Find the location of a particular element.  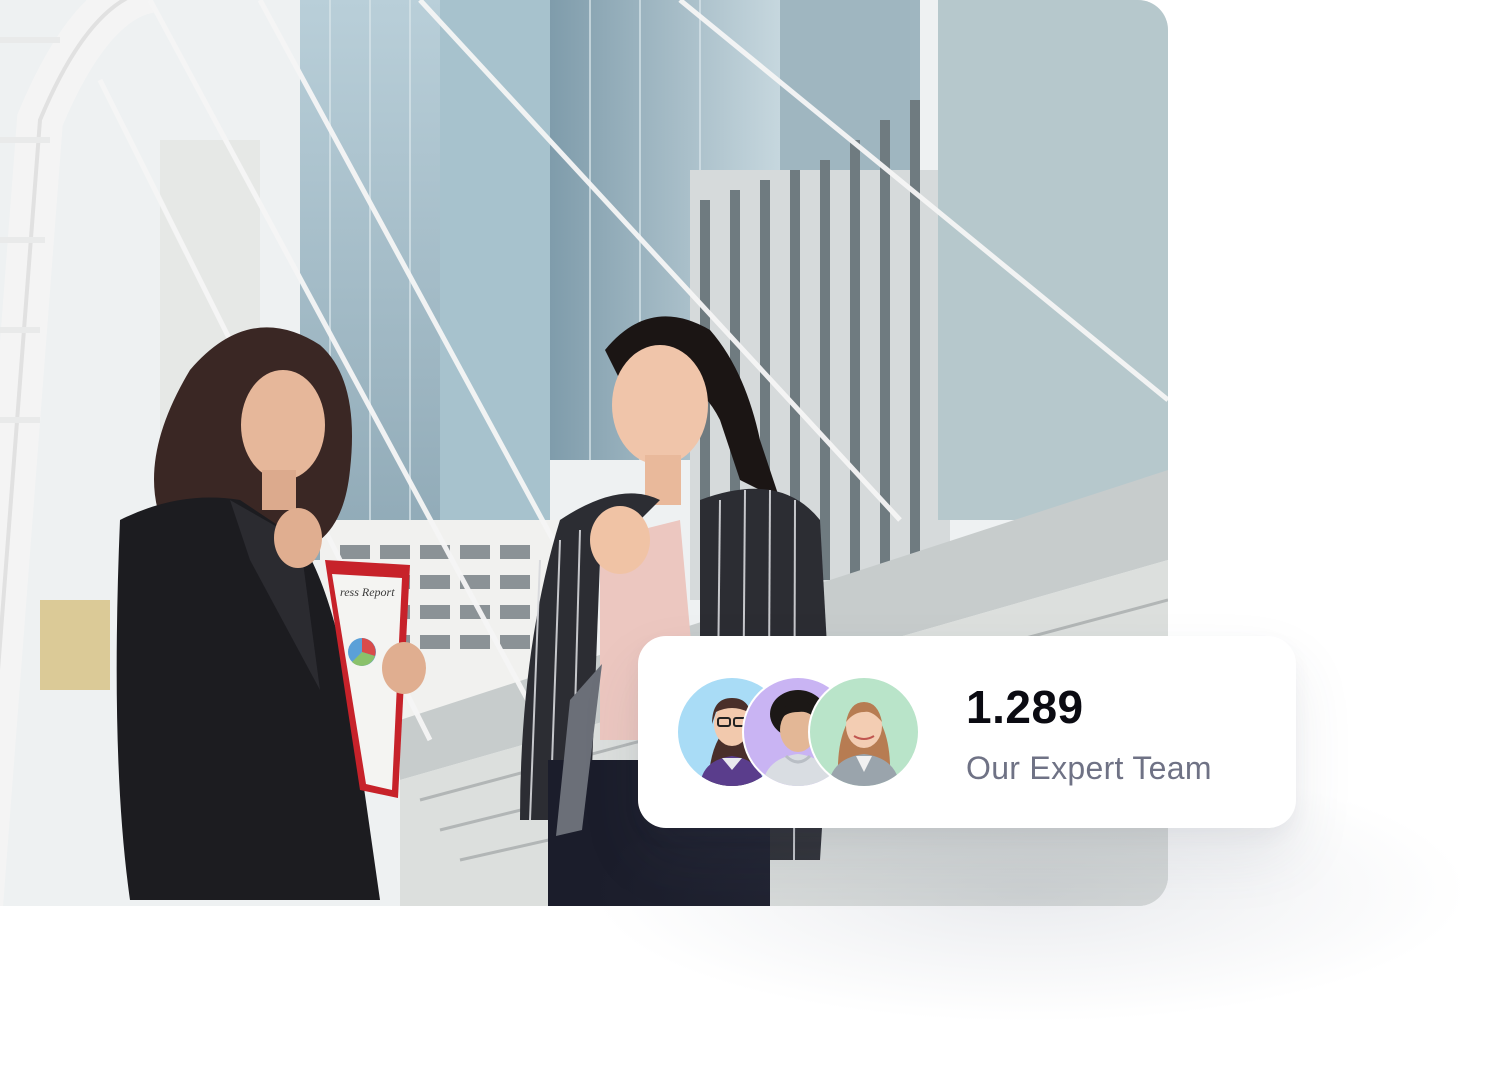

avatar-group is located at coordinates (801, 732).